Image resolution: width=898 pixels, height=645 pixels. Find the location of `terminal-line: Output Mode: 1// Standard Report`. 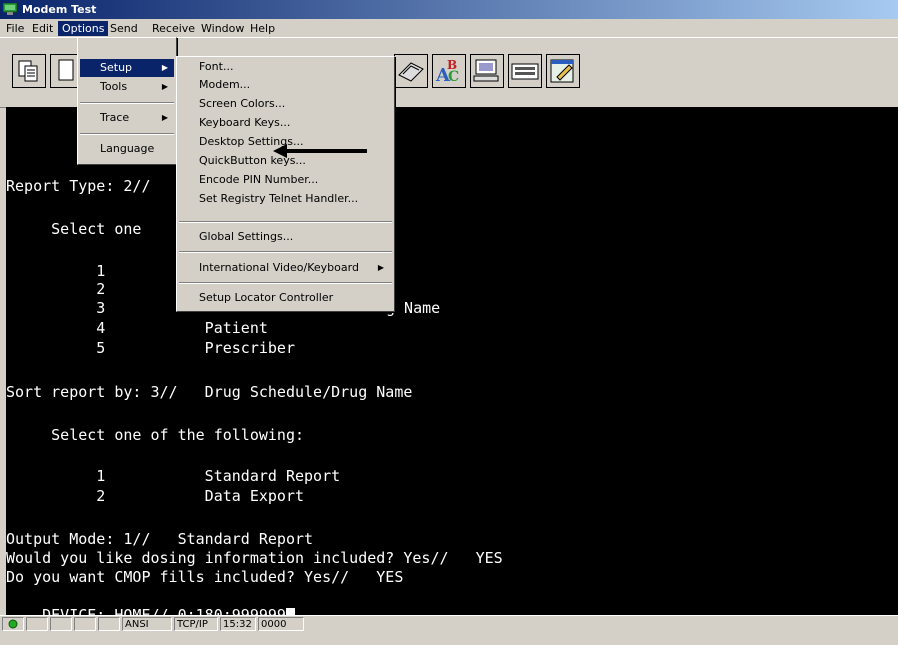

terminal-line: Output Mode: 1// Standard Report is located at coordinates (160, 539).